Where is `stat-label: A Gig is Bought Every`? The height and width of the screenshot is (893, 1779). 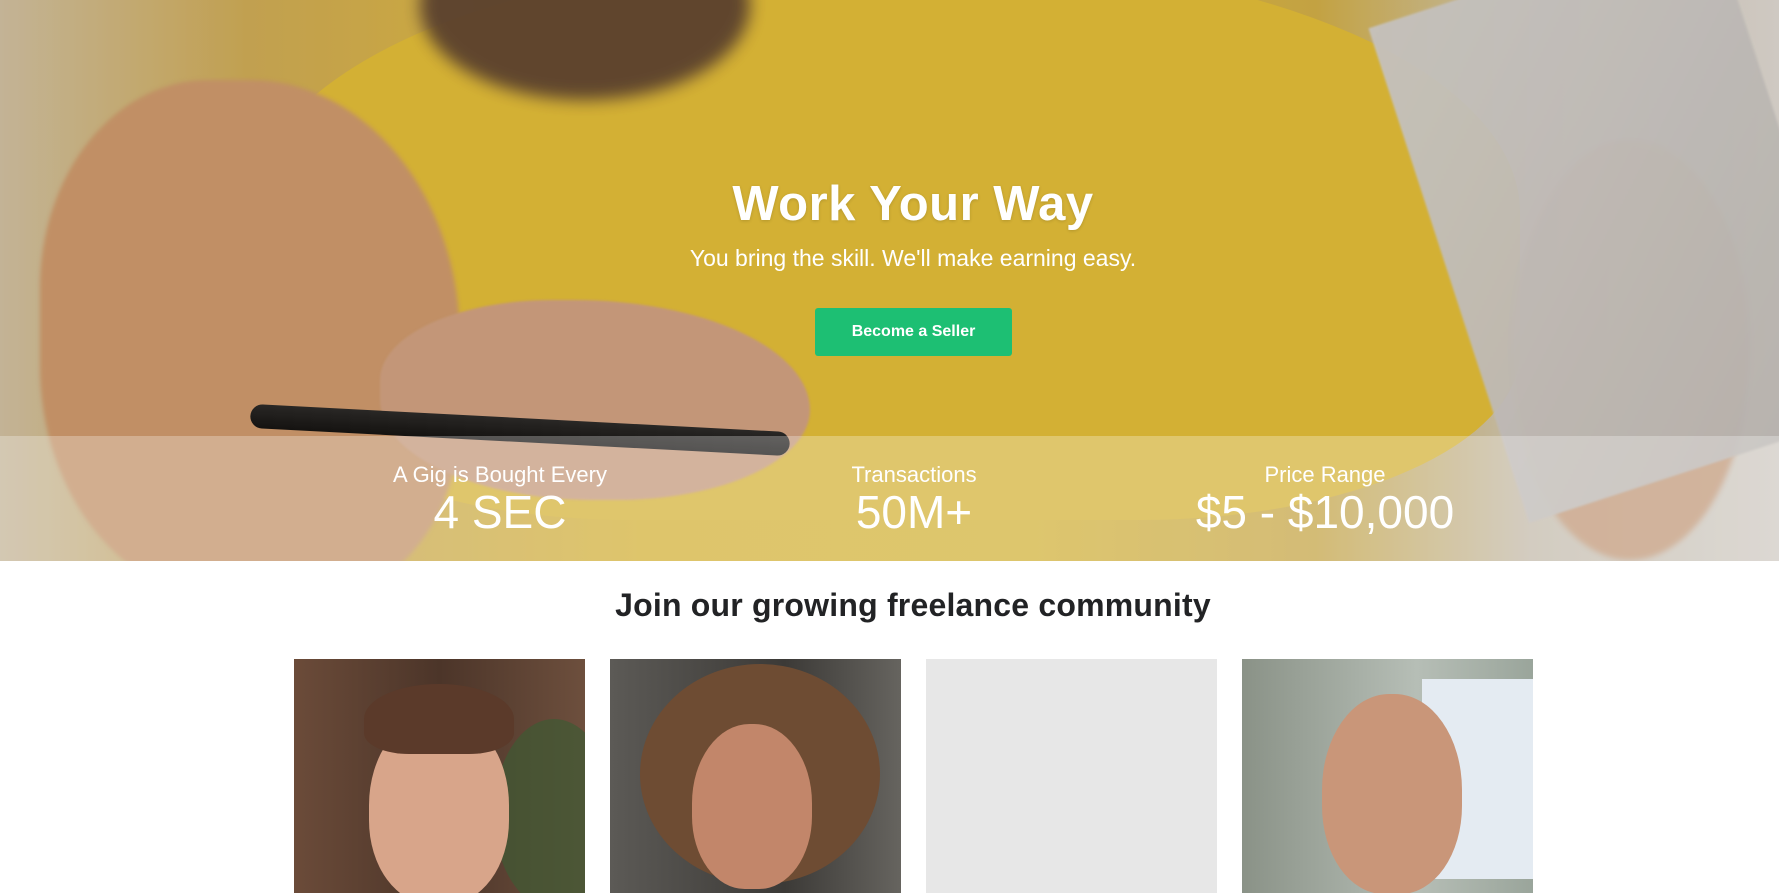 stat-label: A Gig is Bought Every is located at coordinates (500, 474).